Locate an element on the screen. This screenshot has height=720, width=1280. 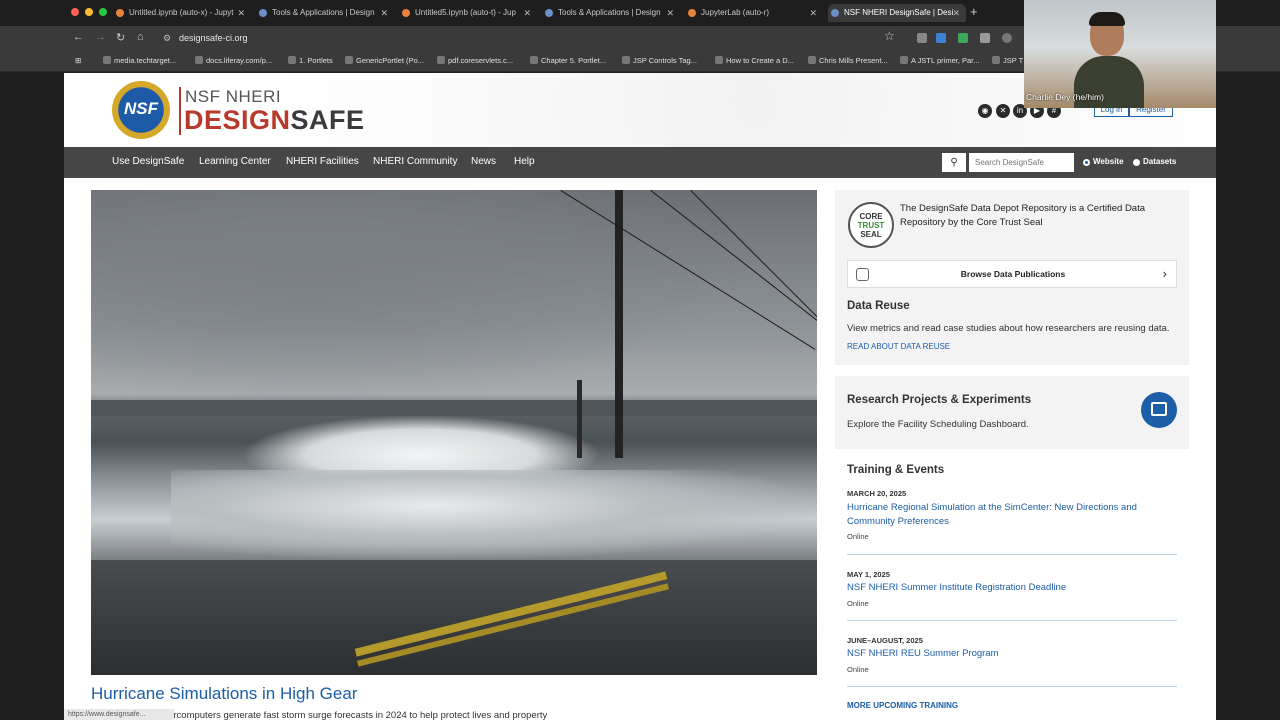
browser-tab: JupyterLab (auto-r) ✕ is located at coordinates (754, 13).